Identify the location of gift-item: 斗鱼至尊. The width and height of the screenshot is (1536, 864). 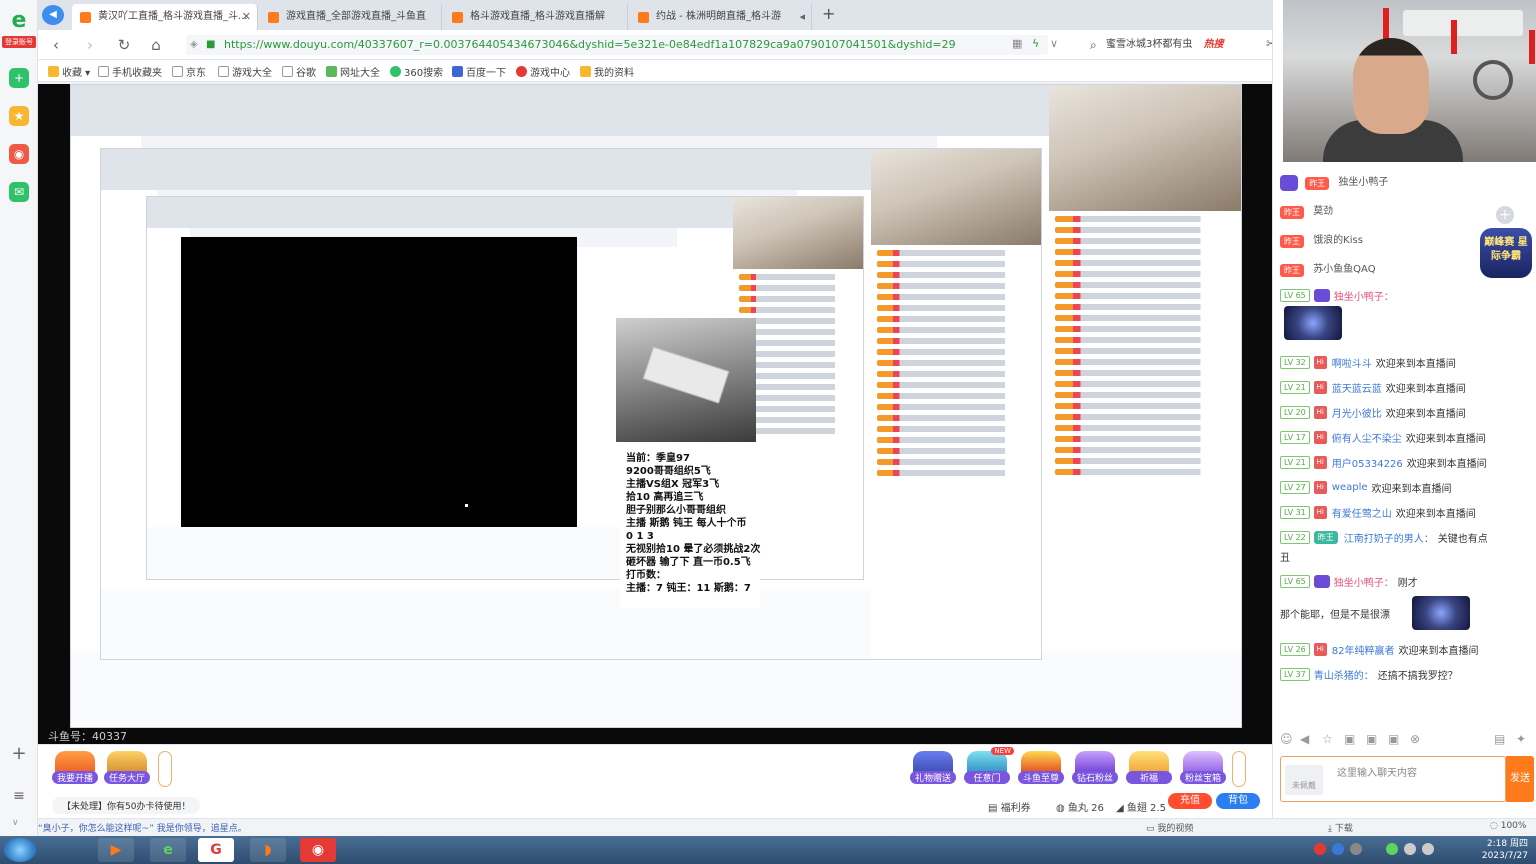
(1041, 769).